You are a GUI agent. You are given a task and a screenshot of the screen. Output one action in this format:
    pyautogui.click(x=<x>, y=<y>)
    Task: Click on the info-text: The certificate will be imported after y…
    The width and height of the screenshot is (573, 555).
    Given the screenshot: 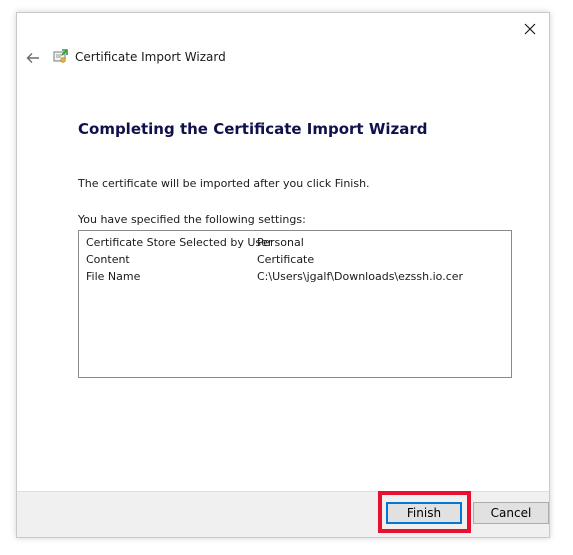 What is the action you would take?
    pyautogui.click(x=224, y=183)
    